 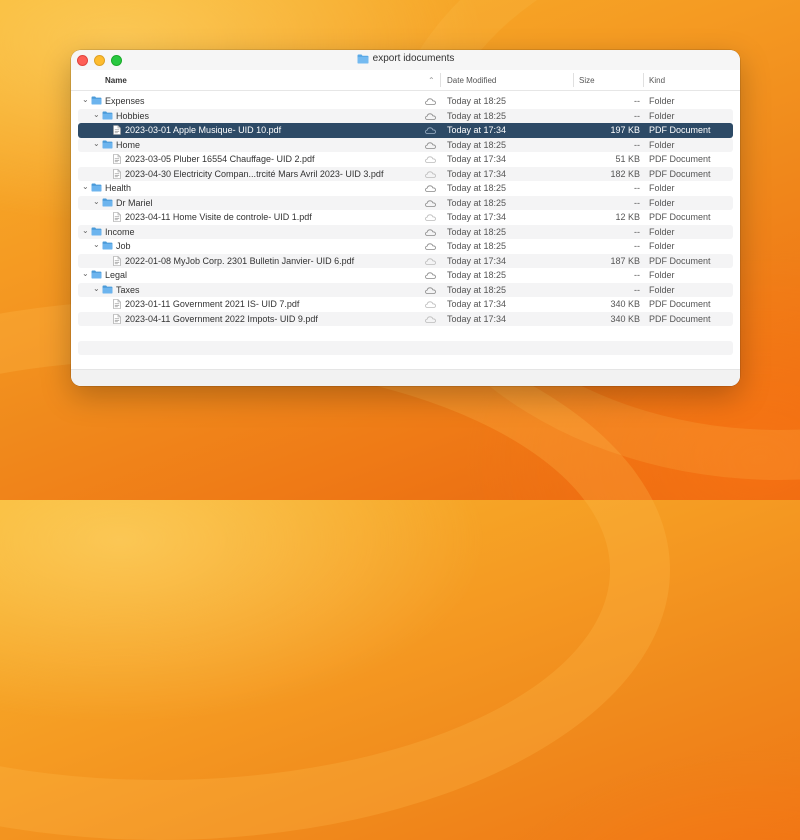 What do you see at coordinates (133, 115) in the screenshot?
I see `item-name: Hobbies` at bounding box center [133, 115].